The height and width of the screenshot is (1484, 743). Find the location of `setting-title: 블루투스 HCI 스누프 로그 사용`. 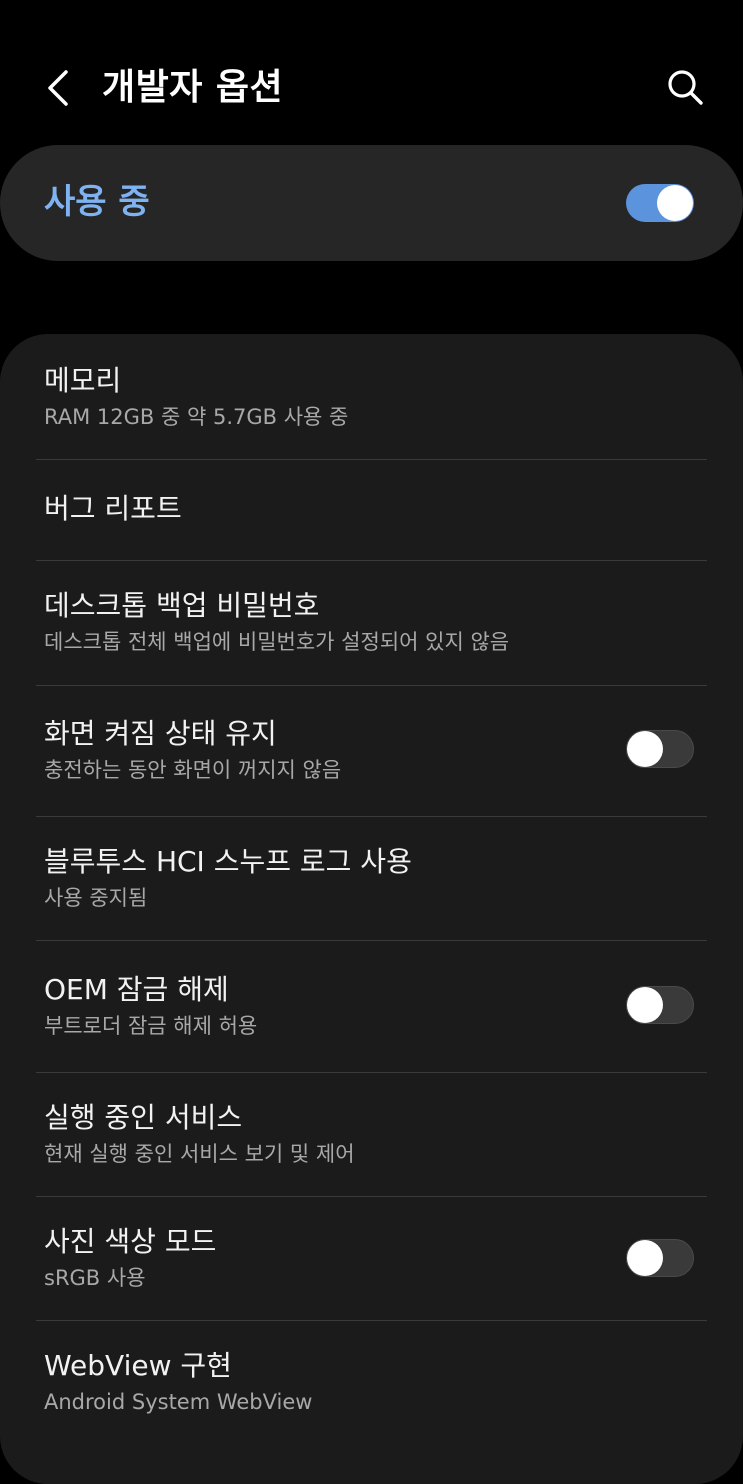

setting-title: 블루투스 HCI 스누프 로그 사용 is located at coordinates (228, 861).